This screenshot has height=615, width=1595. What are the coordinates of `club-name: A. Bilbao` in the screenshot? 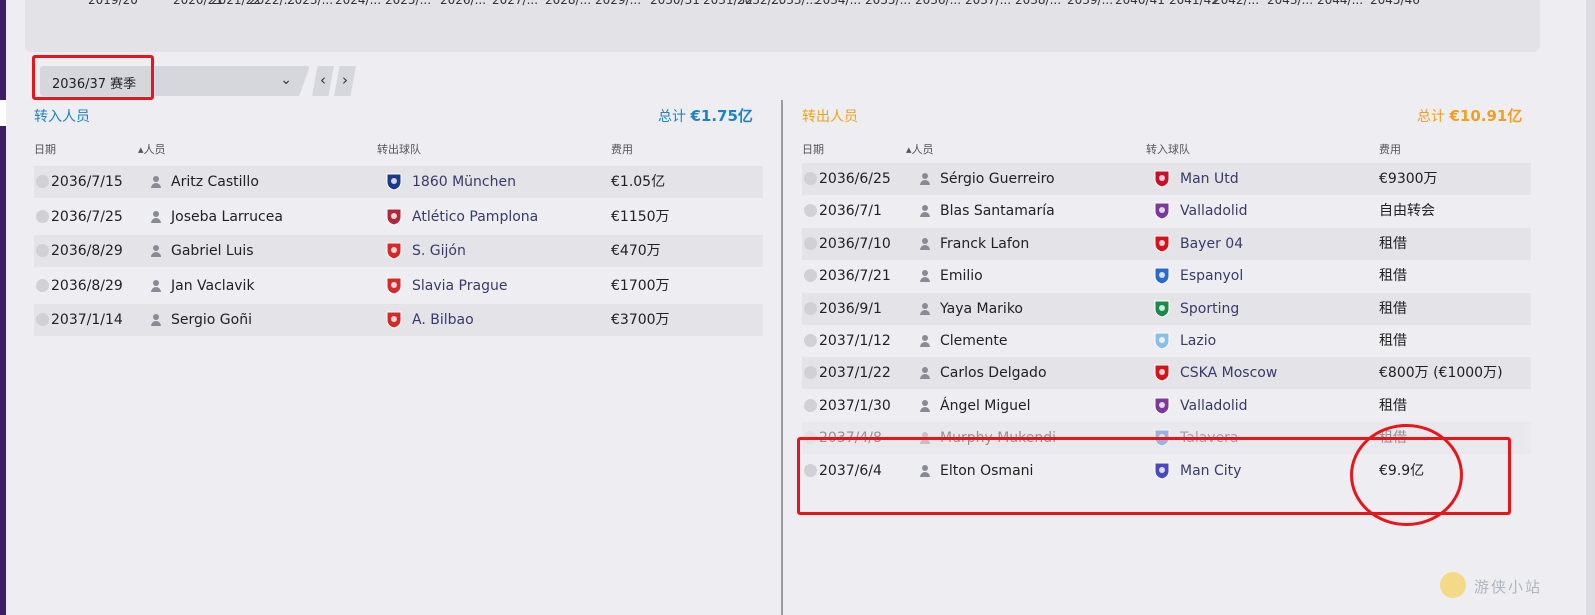 It's located at (443, 320).